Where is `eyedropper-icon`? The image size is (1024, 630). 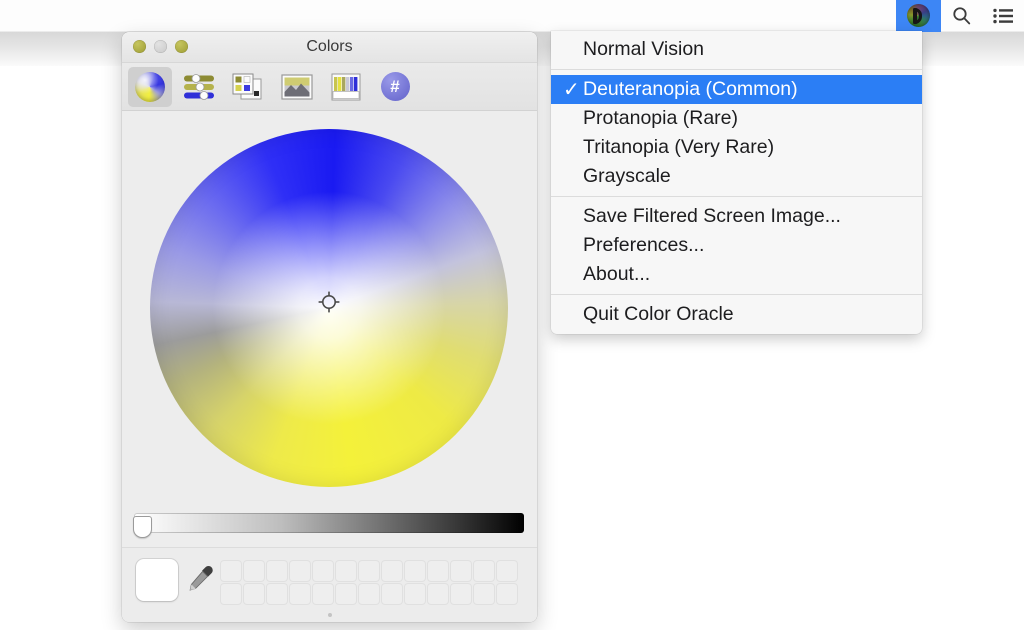
eyedropper-icon is located at coordinates (200, 580).